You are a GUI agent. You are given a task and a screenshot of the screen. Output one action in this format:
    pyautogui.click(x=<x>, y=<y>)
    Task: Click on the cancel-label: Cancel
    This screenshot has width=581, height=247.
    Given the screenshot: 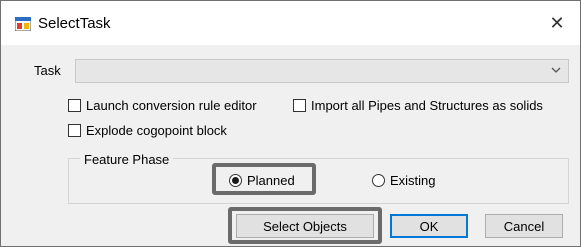 What is the action you would take?
    pyautogui.click(x=524, y=226)
    